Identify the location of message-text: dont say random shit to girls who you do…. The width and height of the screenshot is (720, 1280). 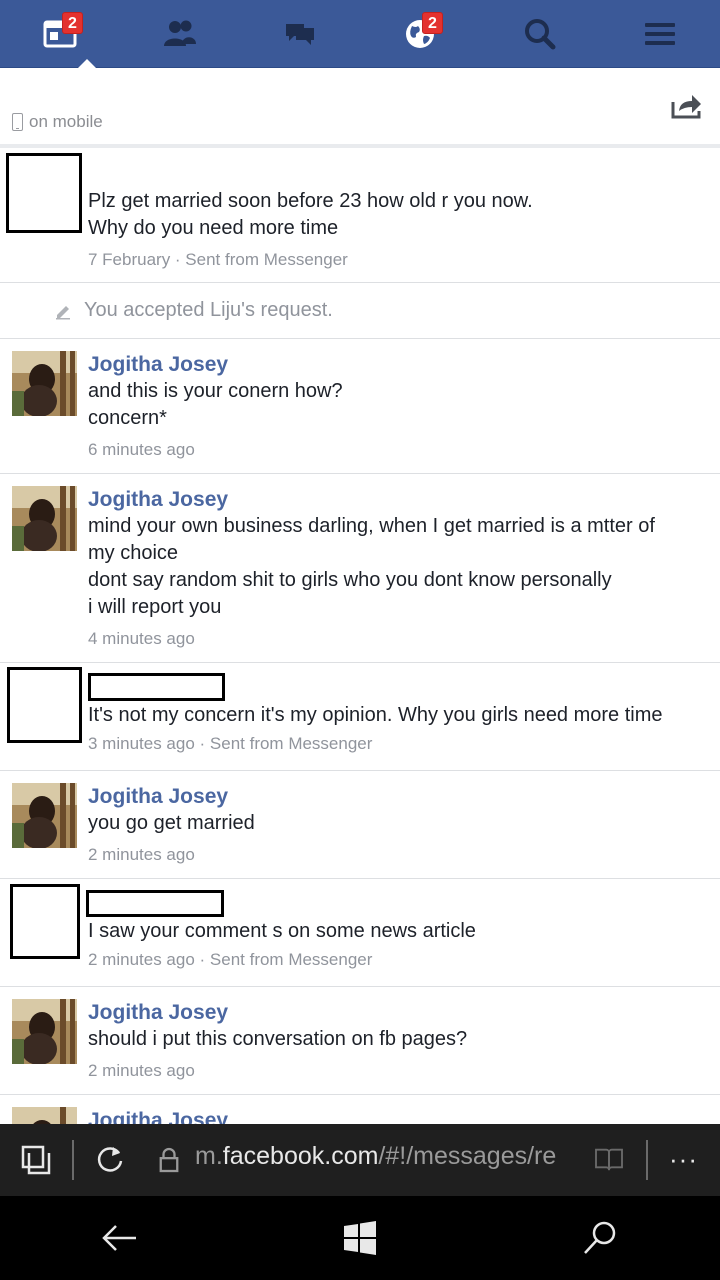
(350, 580).